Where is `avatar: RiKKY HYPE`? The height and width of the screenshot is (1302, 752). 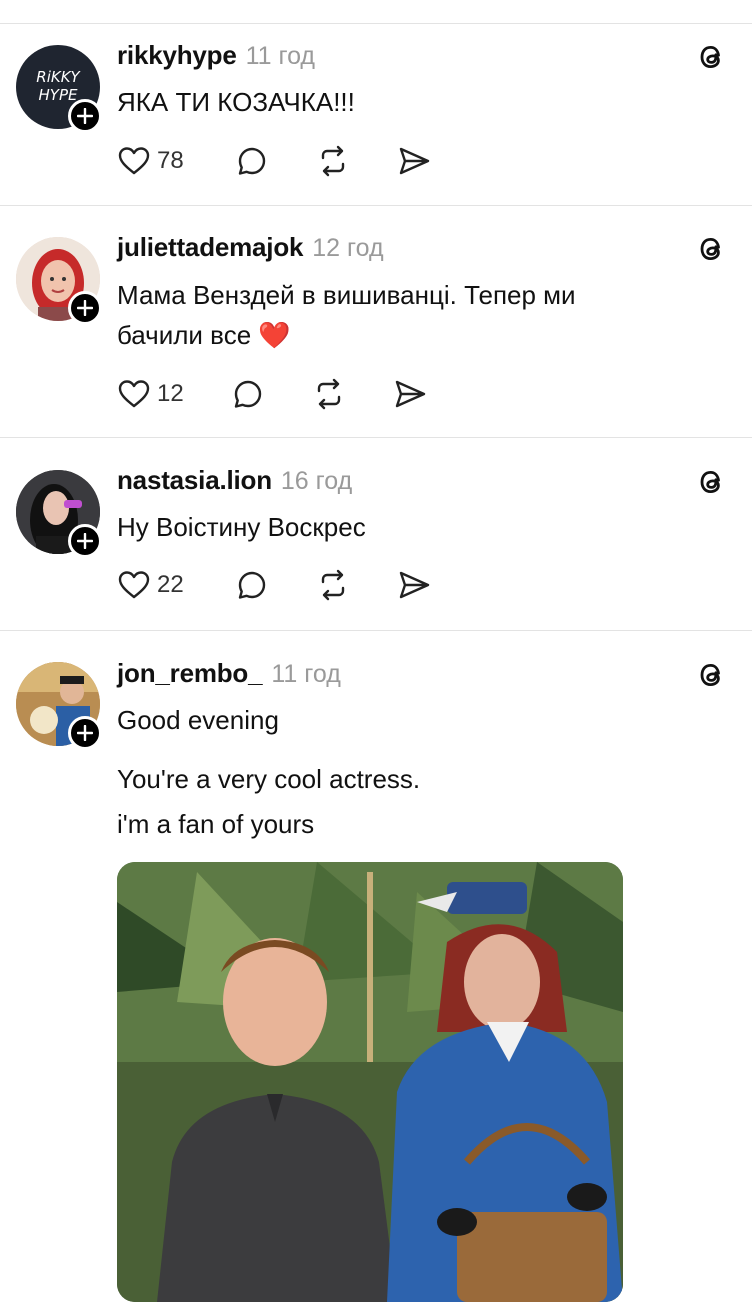
avatar: RiKKY HYPE is located at coordinates (59, 89).